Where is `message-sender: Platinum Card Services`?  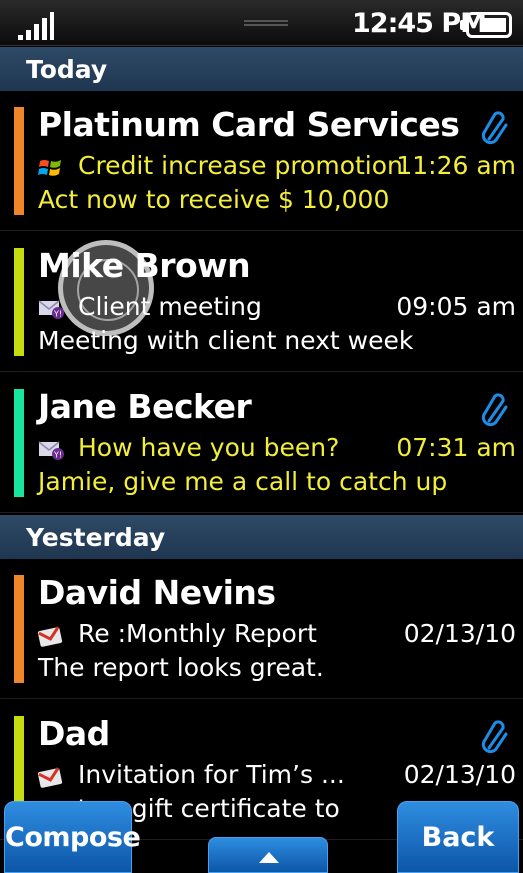 message-sender: Platinum Card Services is located at coordinates (249, 124).